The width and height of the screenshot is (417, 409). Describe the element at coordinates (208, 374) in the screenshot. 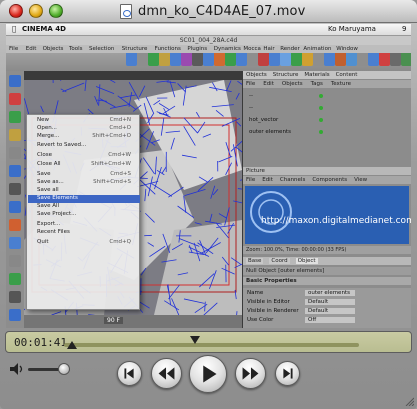

I see `play-button` at that location.